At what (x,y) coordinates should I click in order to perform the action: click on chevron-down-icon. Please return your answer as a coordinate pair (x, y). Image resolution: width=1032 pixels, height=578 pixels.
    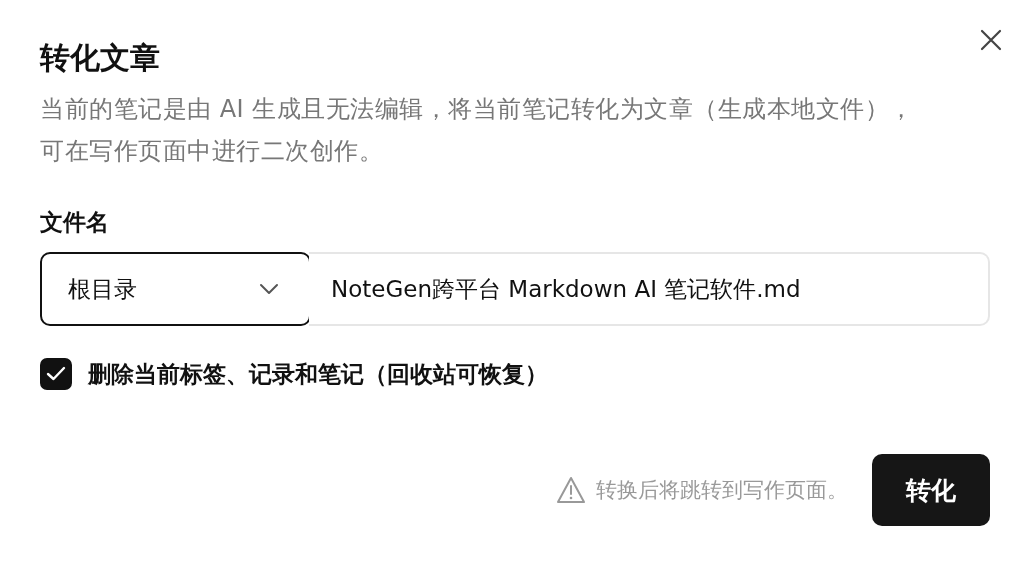
    Looking at the image, I should click on (269, 289).